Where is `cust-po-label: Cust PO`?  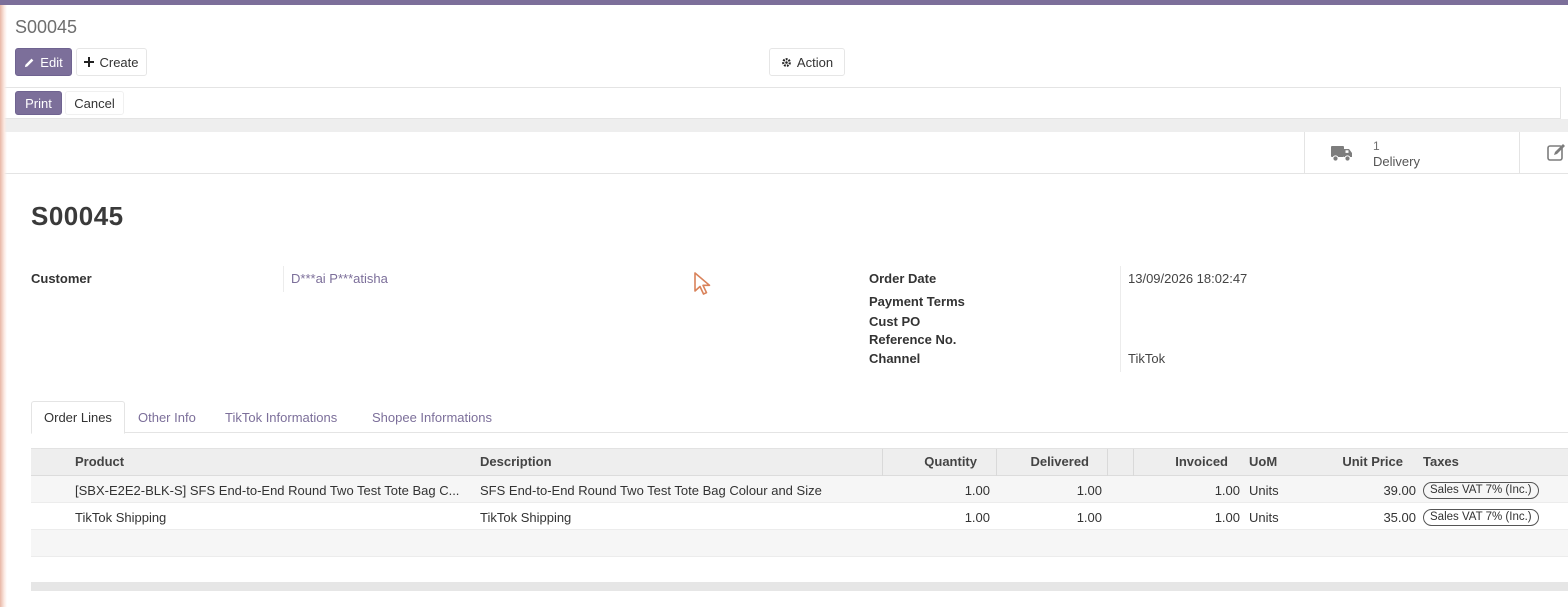 cust-po-label: Cust PO is located at coordinates (895, 321).